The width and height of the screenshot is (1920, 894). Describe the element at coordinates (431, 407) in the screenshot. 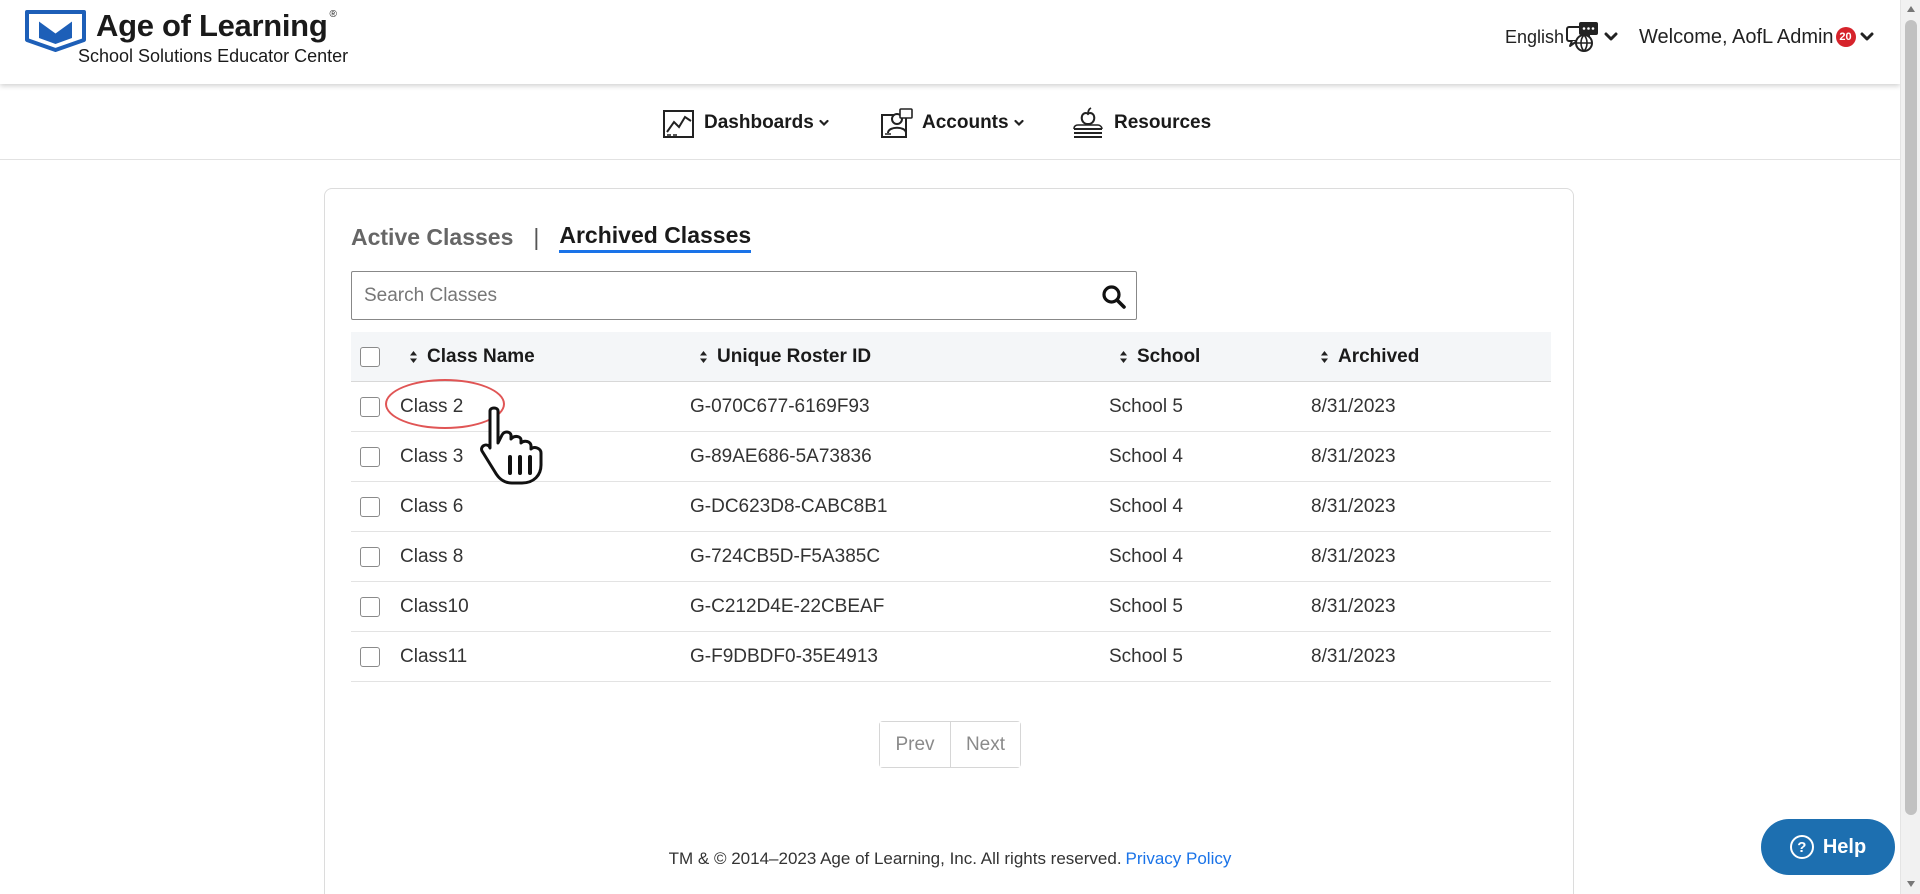

I see `class-name-cell: Class 2` at that location.